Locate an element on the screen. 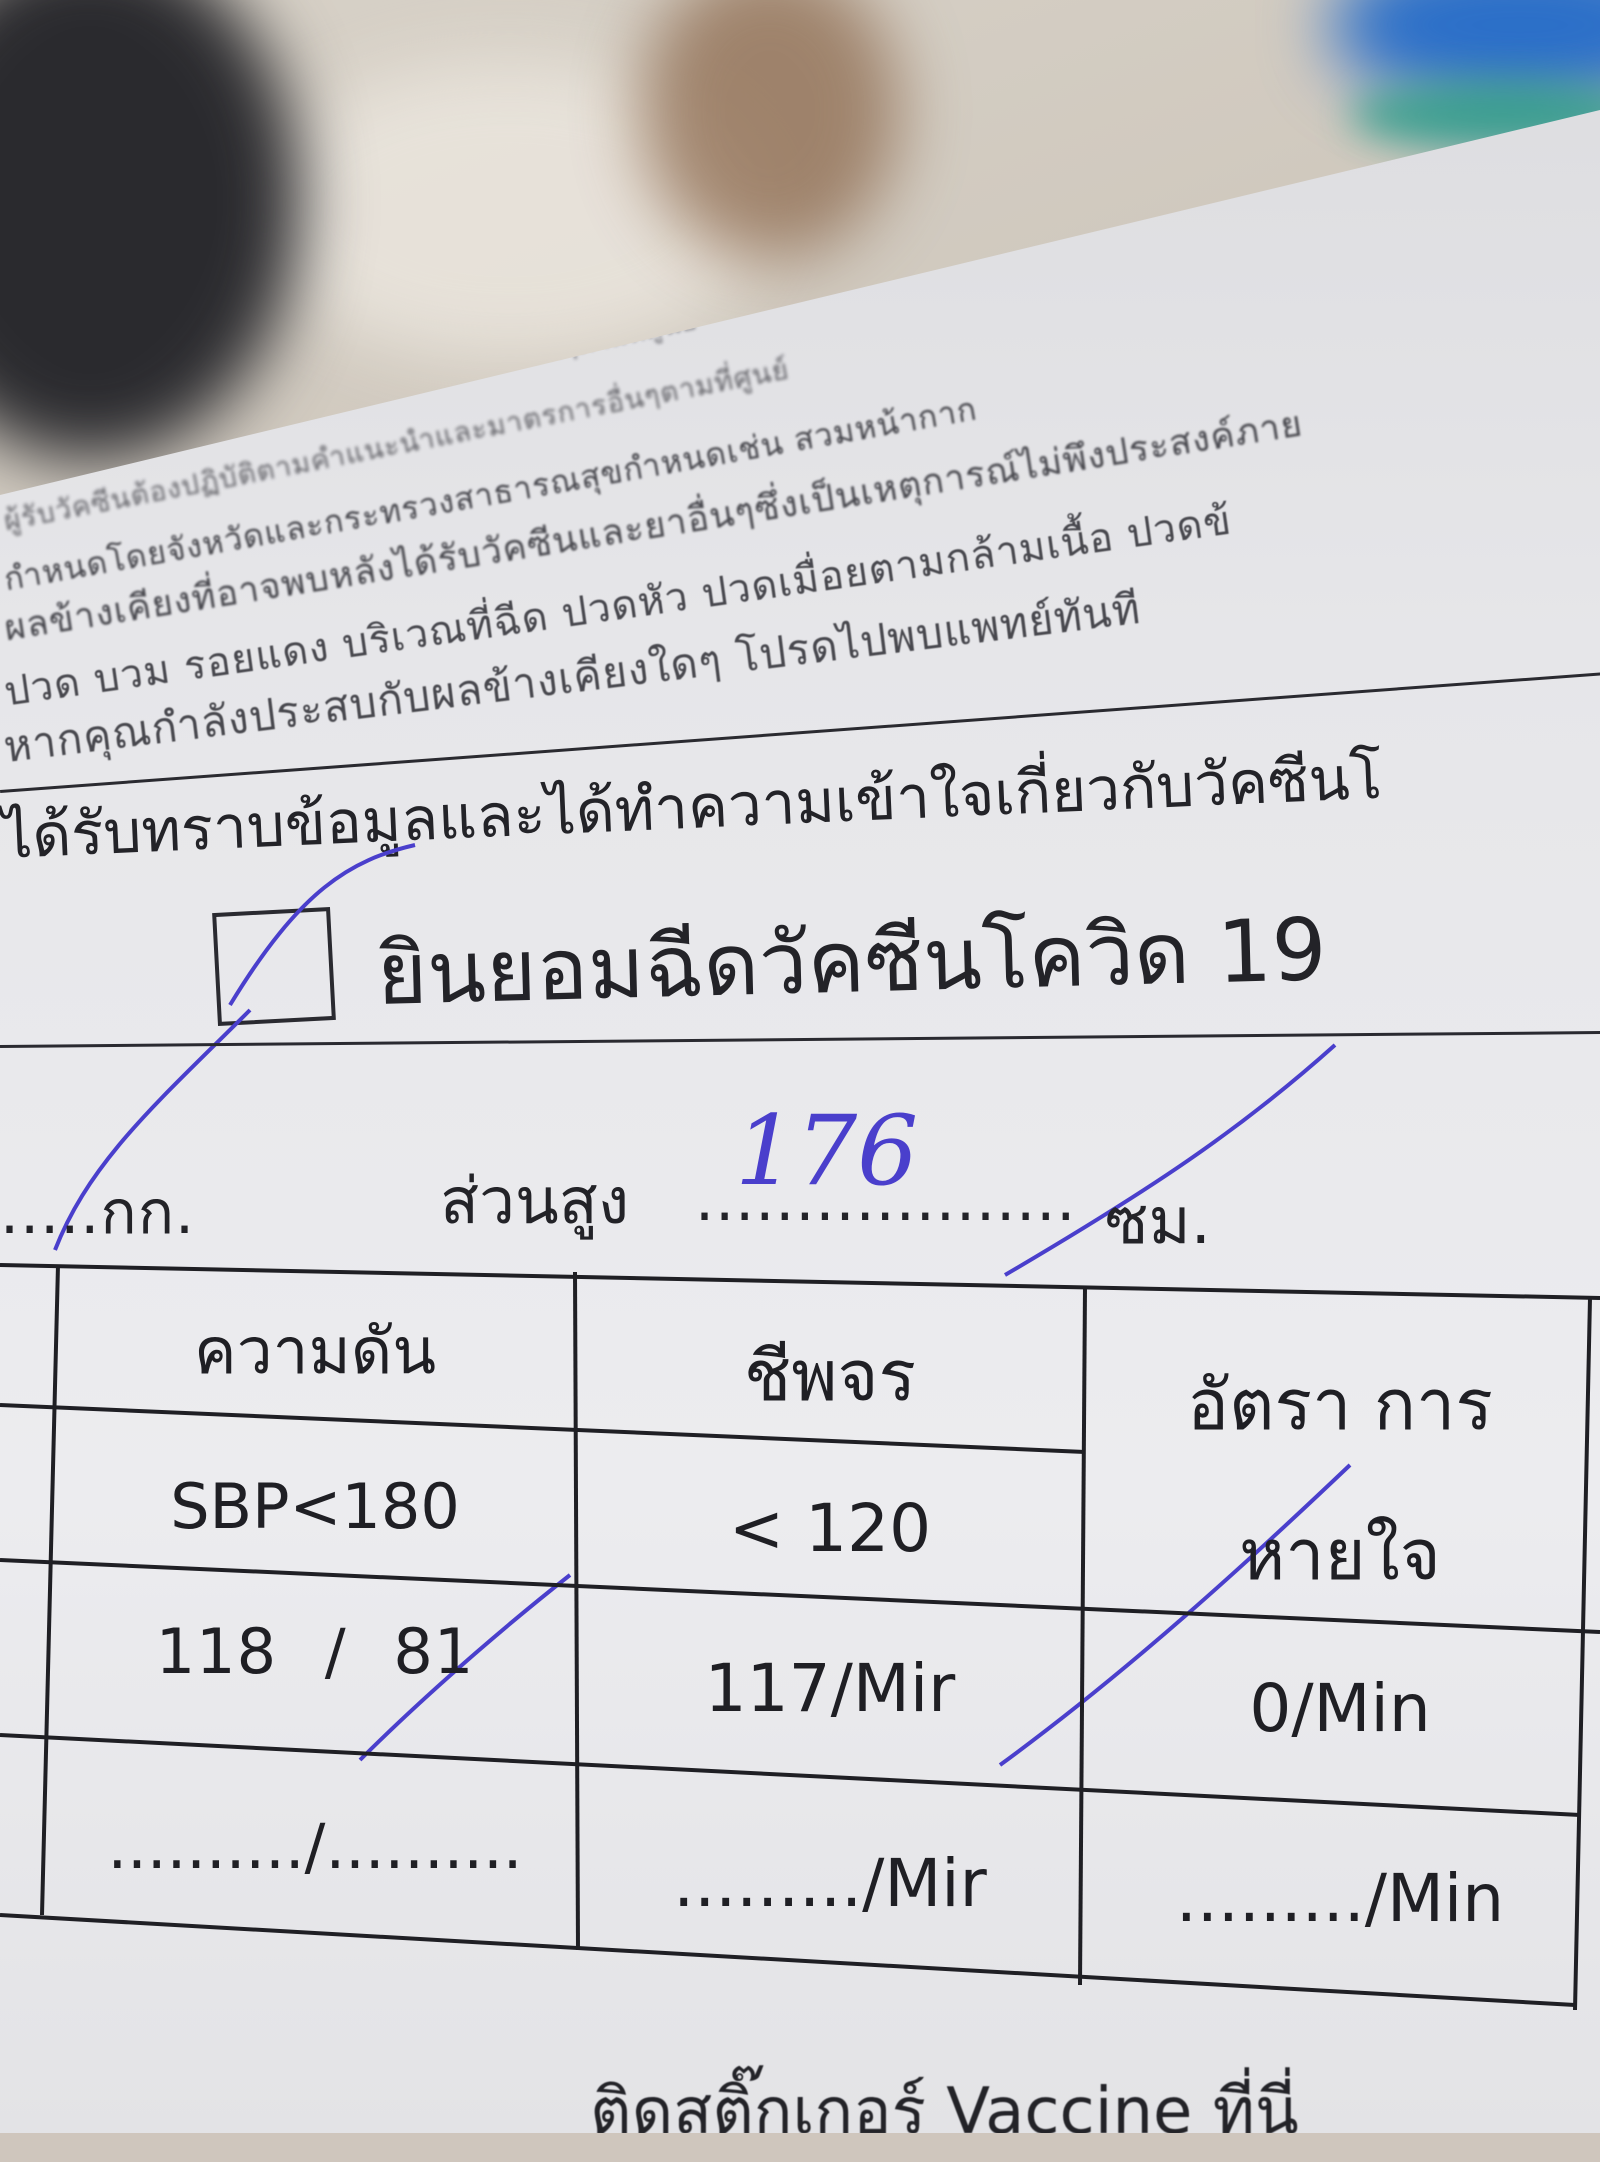 This screenshot has height=2162, width=1600. respiration-value: 0 is located at coordinates (1270, 1708).